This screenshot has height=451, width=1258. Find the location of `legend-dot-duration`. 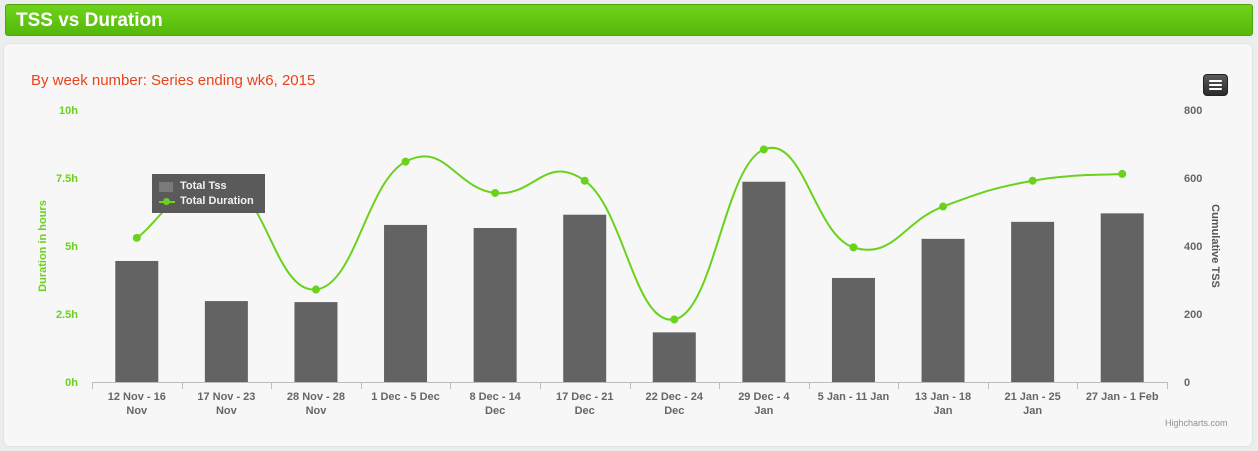

legend-dot-duration is located at coordinates (166, 201).